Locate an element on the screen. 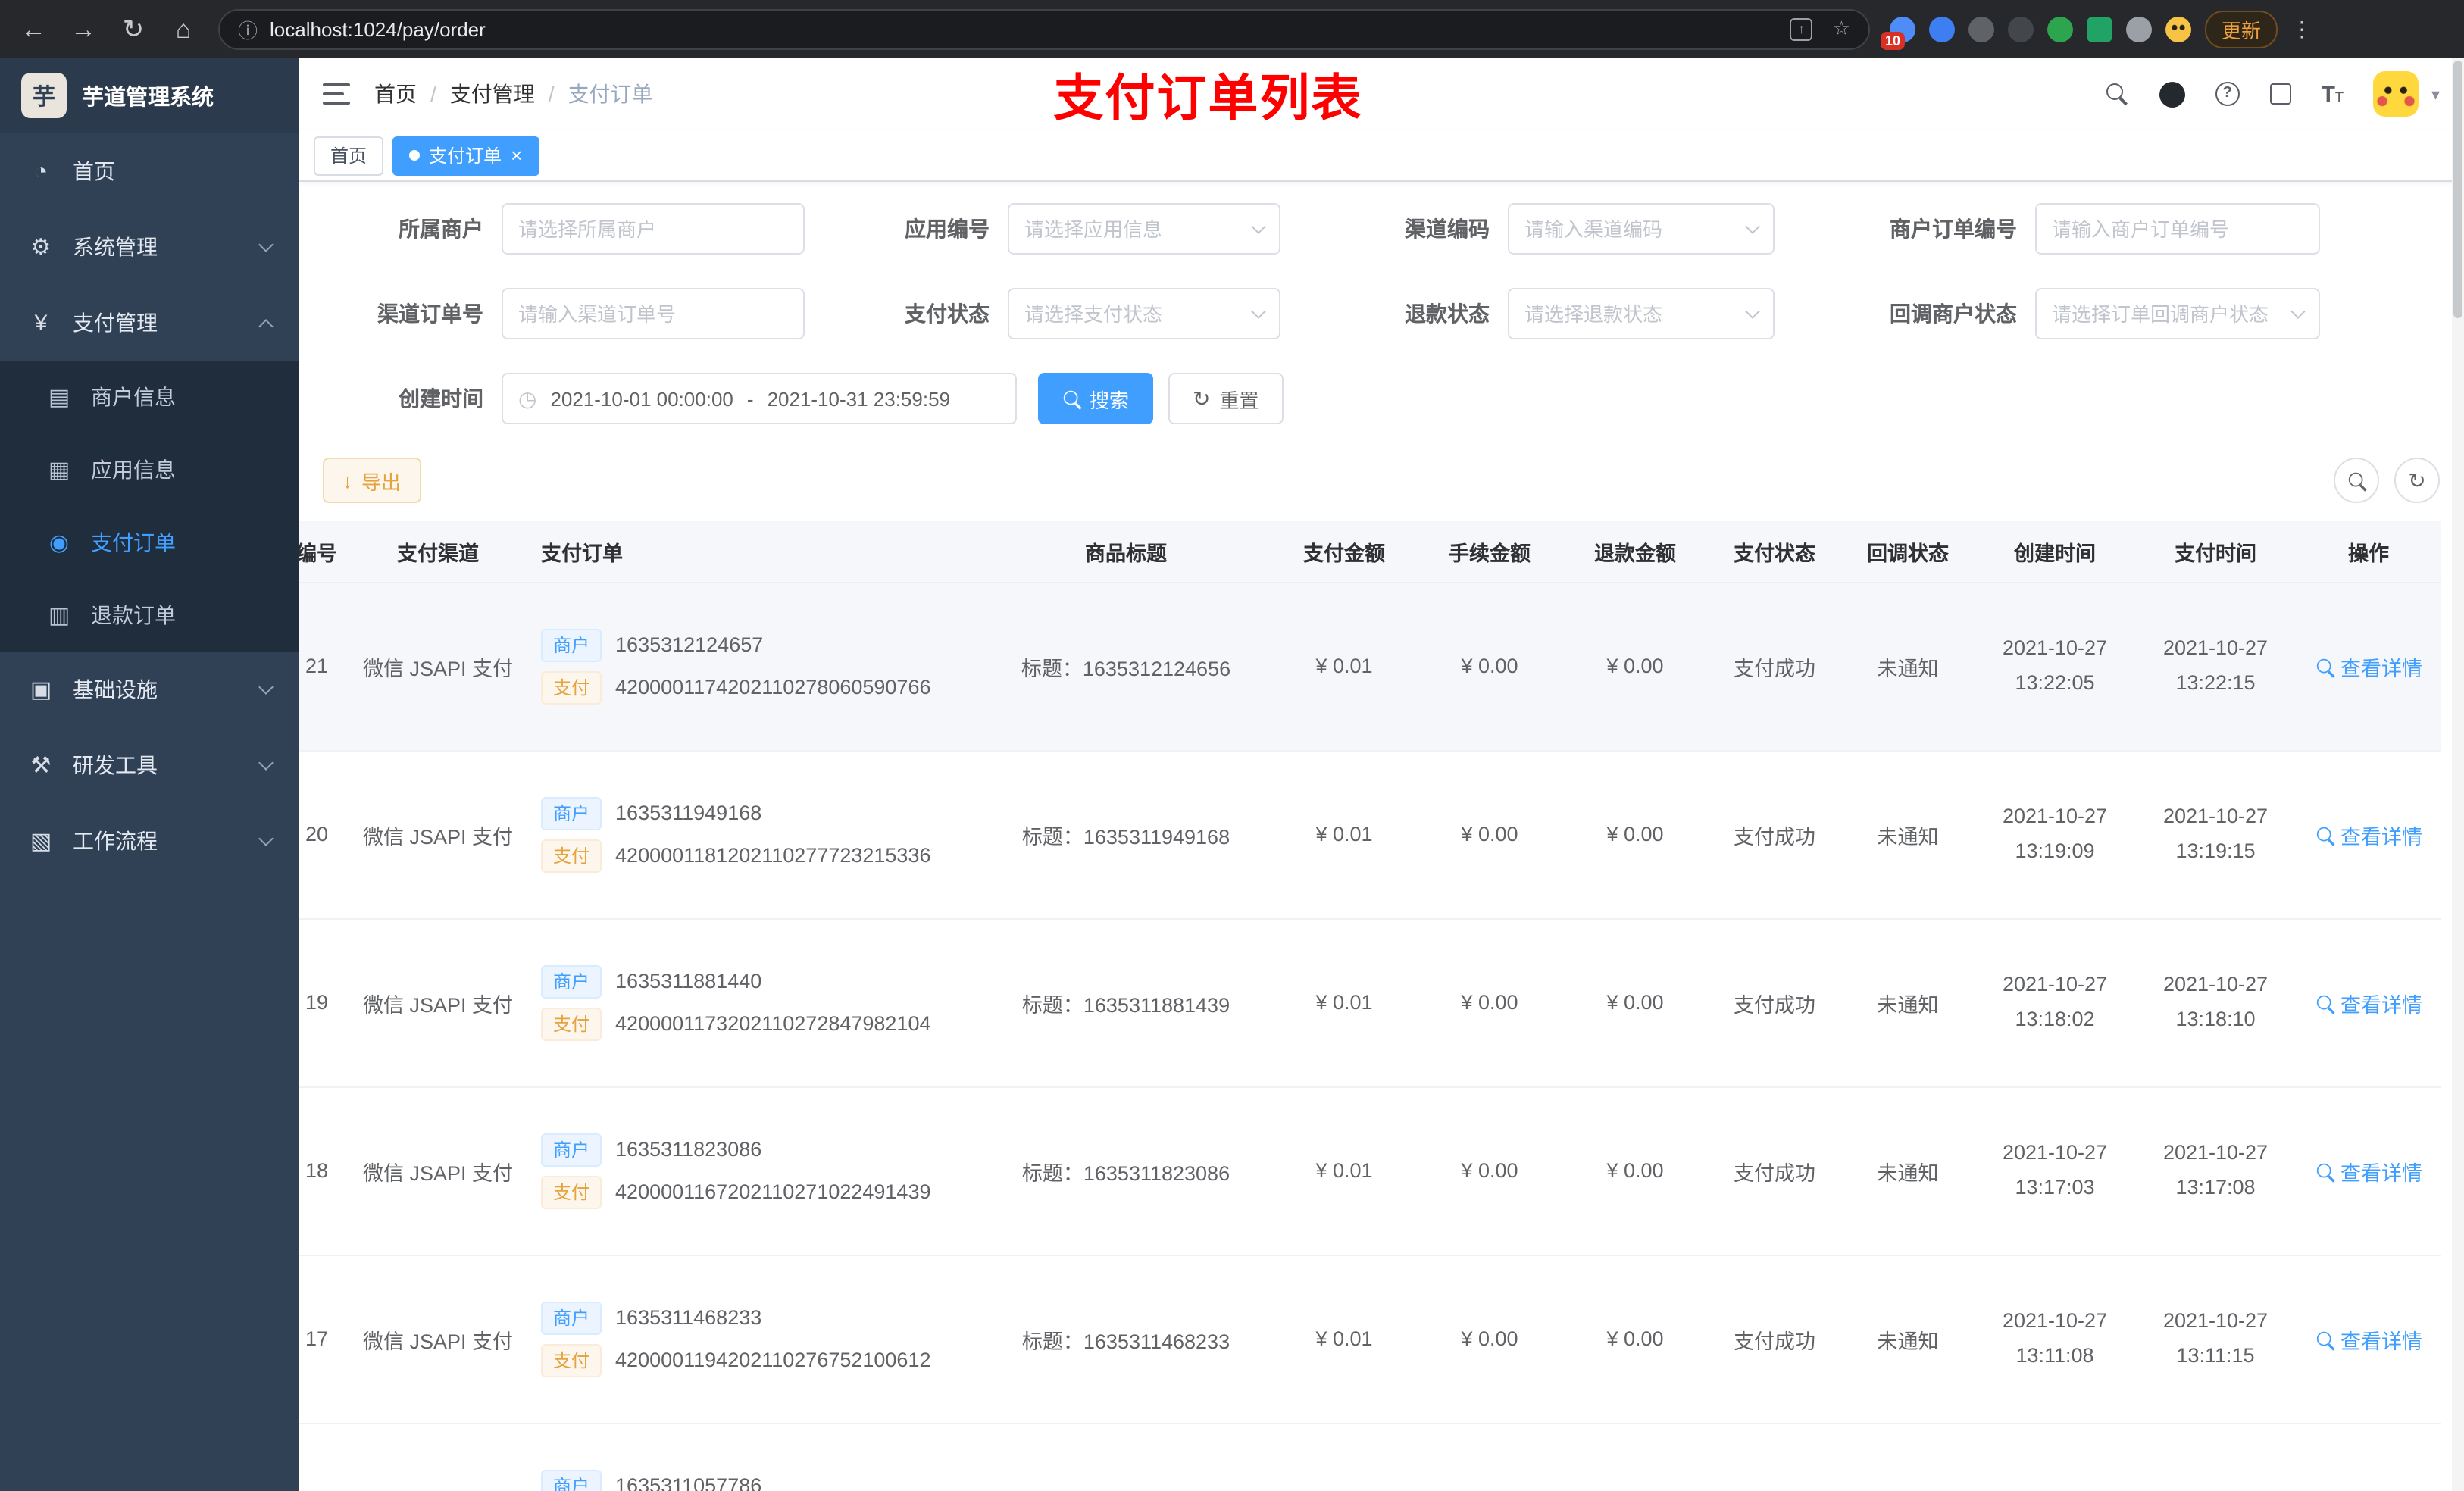  merchant-order-field is located at coordinates (2177, 229).